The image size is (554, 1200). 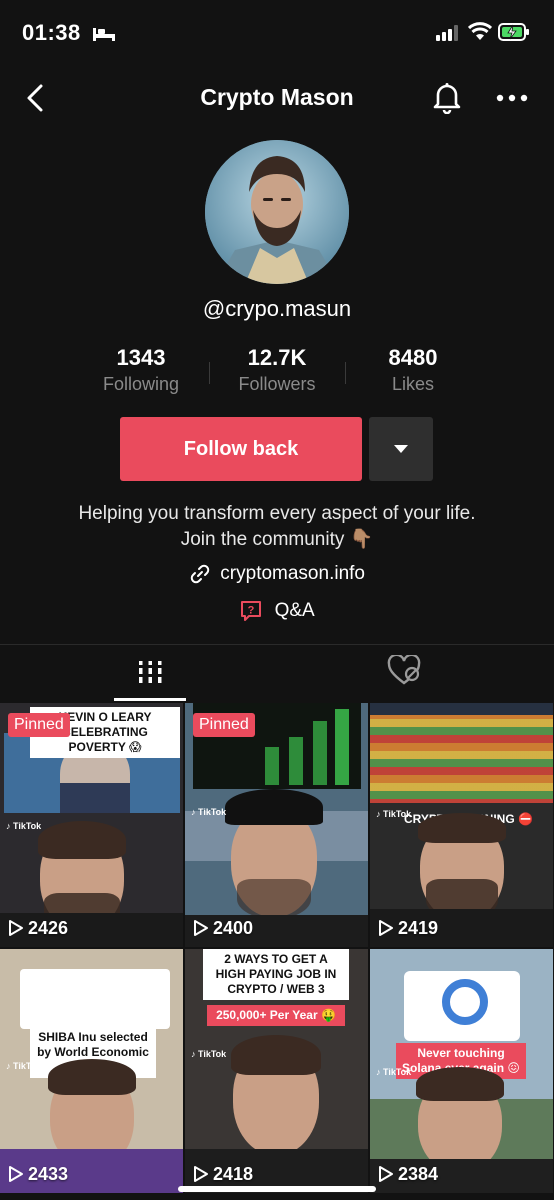 I want to click on link-text: cryptomason.info, so click(x=292, y=573).